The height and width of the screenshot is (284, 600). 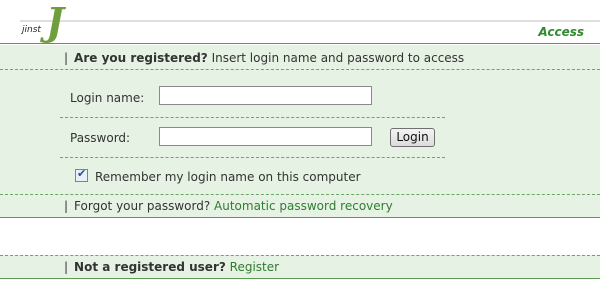 I want to click on password-input, so click(x=265, y=136).